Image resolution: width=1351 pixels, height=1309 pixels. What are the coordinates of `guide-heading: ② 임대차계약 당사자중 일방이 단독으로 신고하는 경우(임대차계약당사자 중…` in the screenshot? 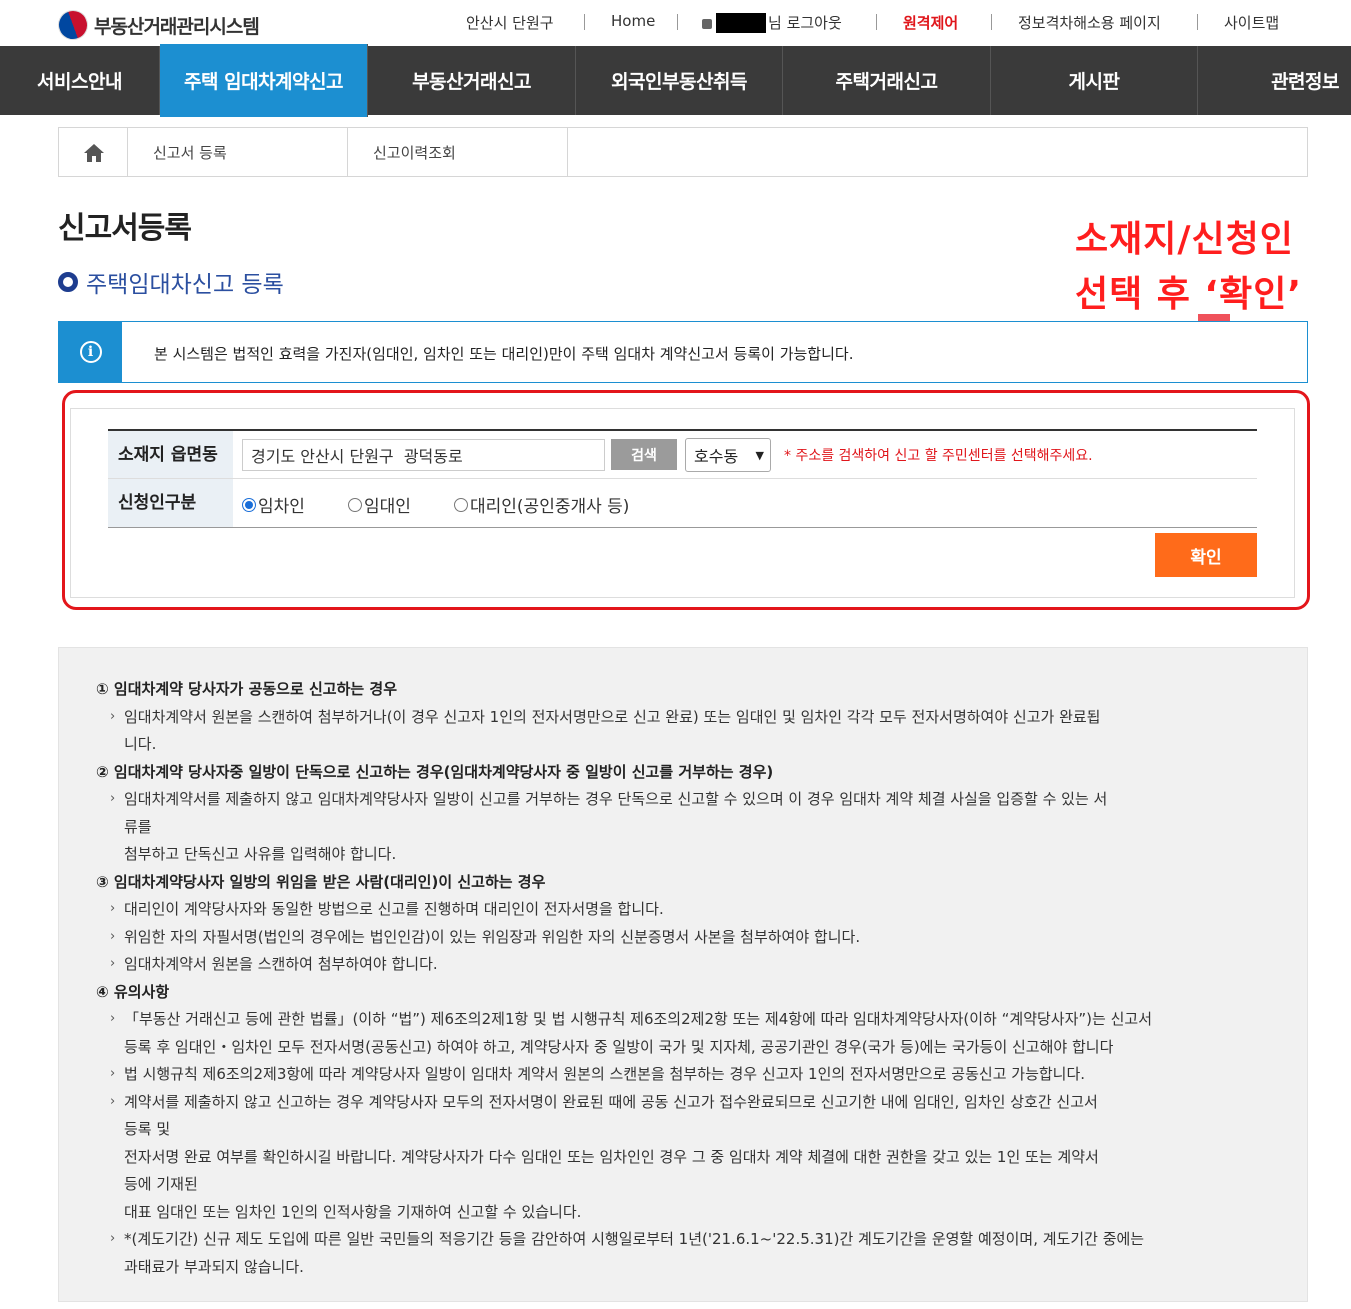 It's located at (435, 771).